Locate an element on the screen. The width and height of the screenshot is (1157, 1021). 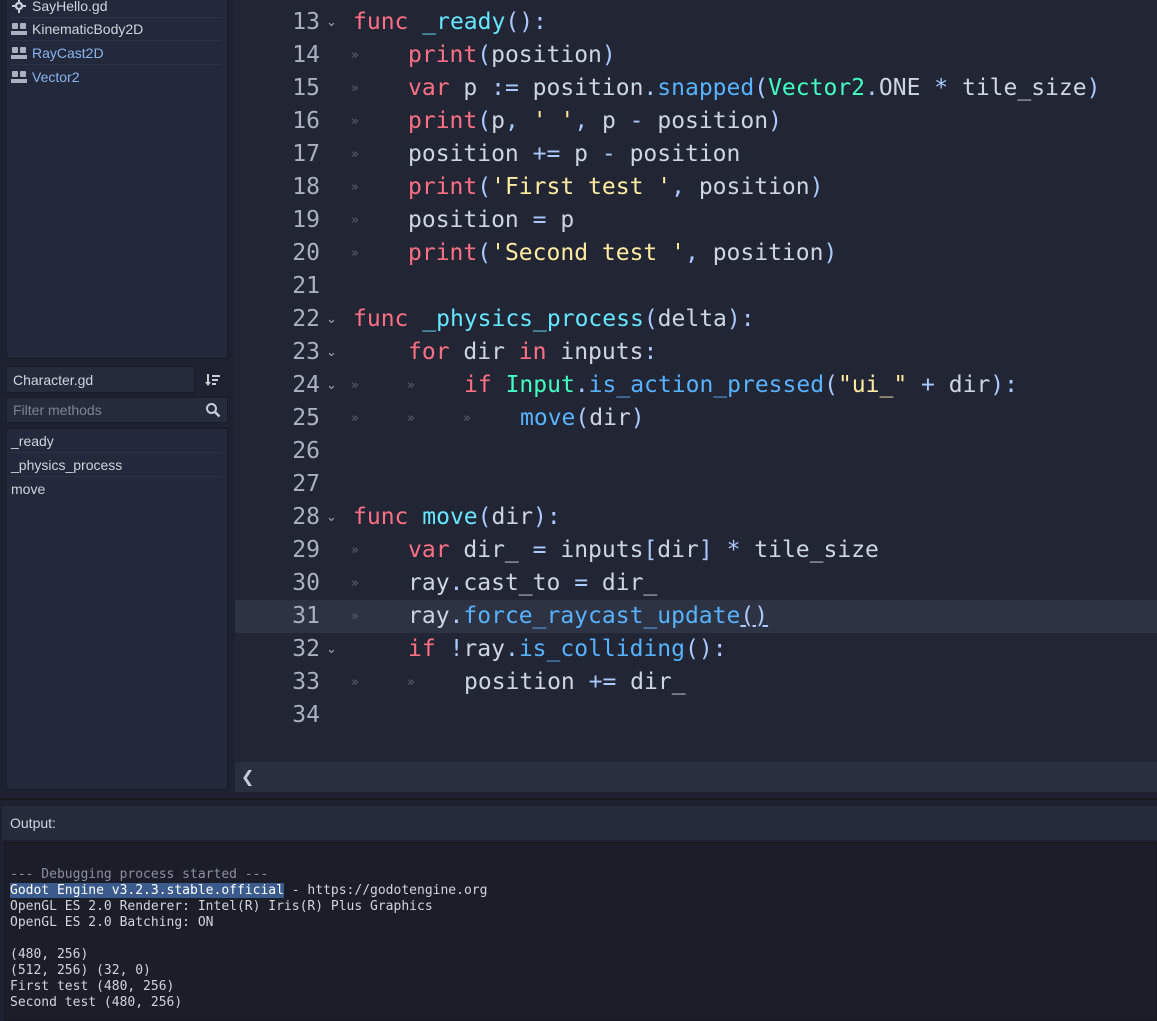
line-number: 15 is located at coordinates (306, 88).